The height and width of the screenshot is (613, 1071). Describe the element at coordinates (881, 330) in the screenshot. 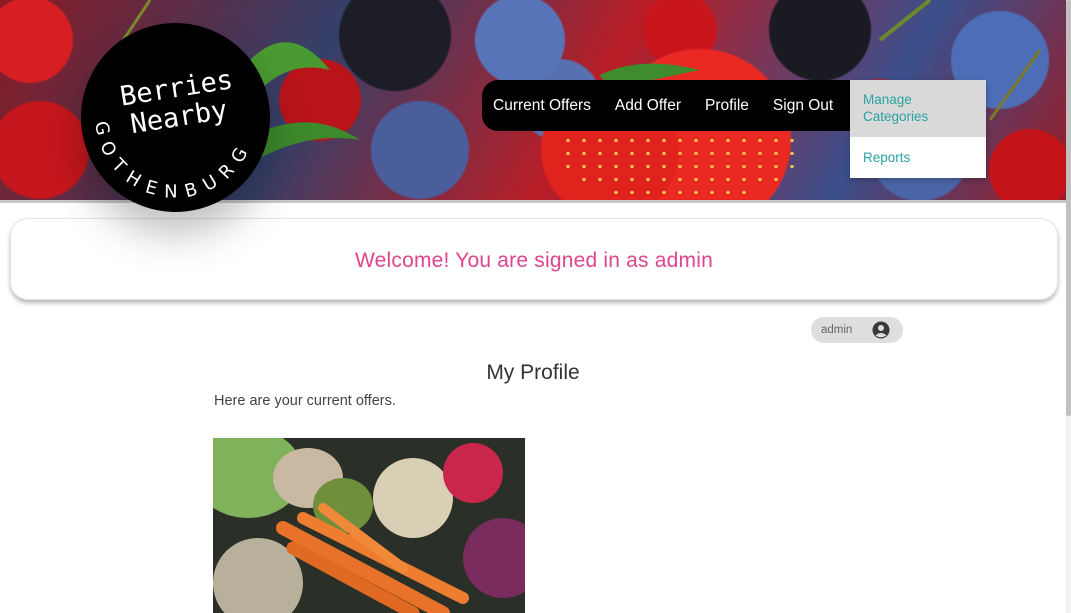

I see `user-circle-icon` at that location.